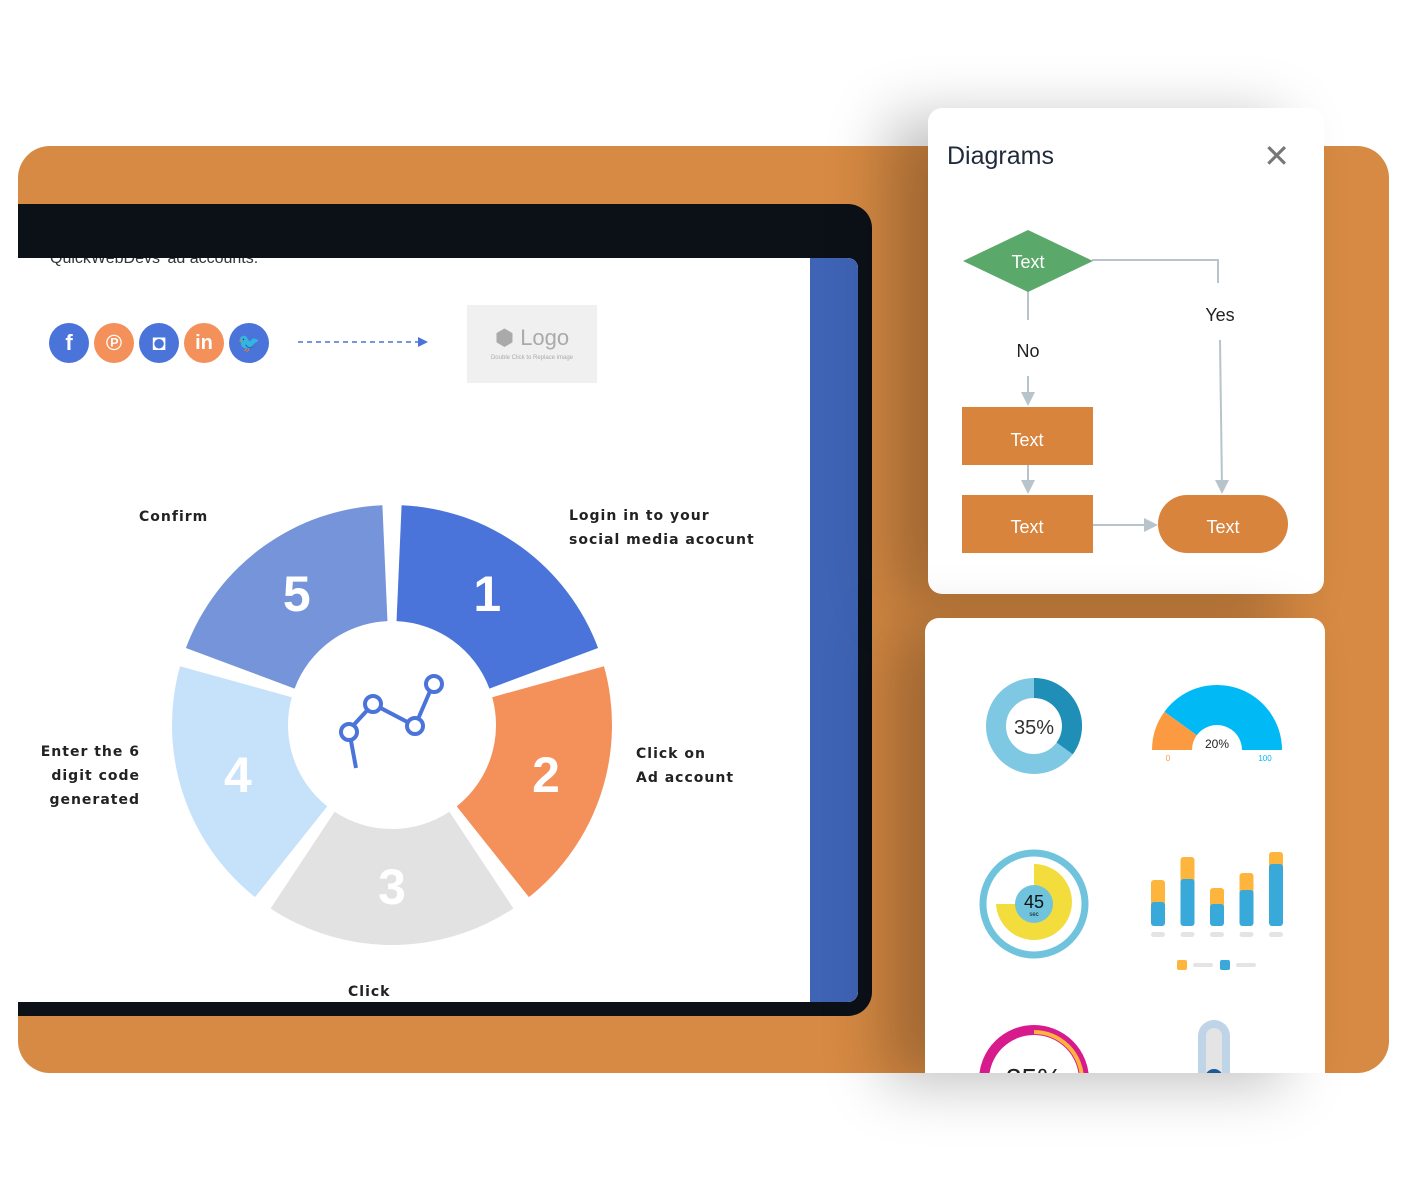 Image resolution: width=1416 pixels, height=1200 pixels. I want to click on wheel-number-5: 5, so click(297, 594).